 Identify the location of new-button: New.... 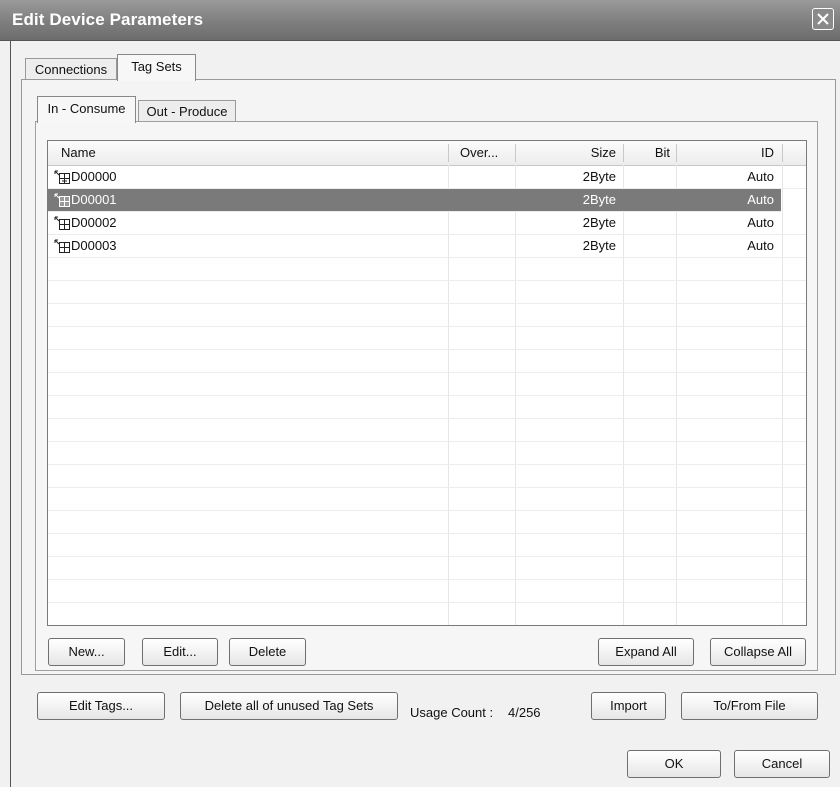
(86, 652).